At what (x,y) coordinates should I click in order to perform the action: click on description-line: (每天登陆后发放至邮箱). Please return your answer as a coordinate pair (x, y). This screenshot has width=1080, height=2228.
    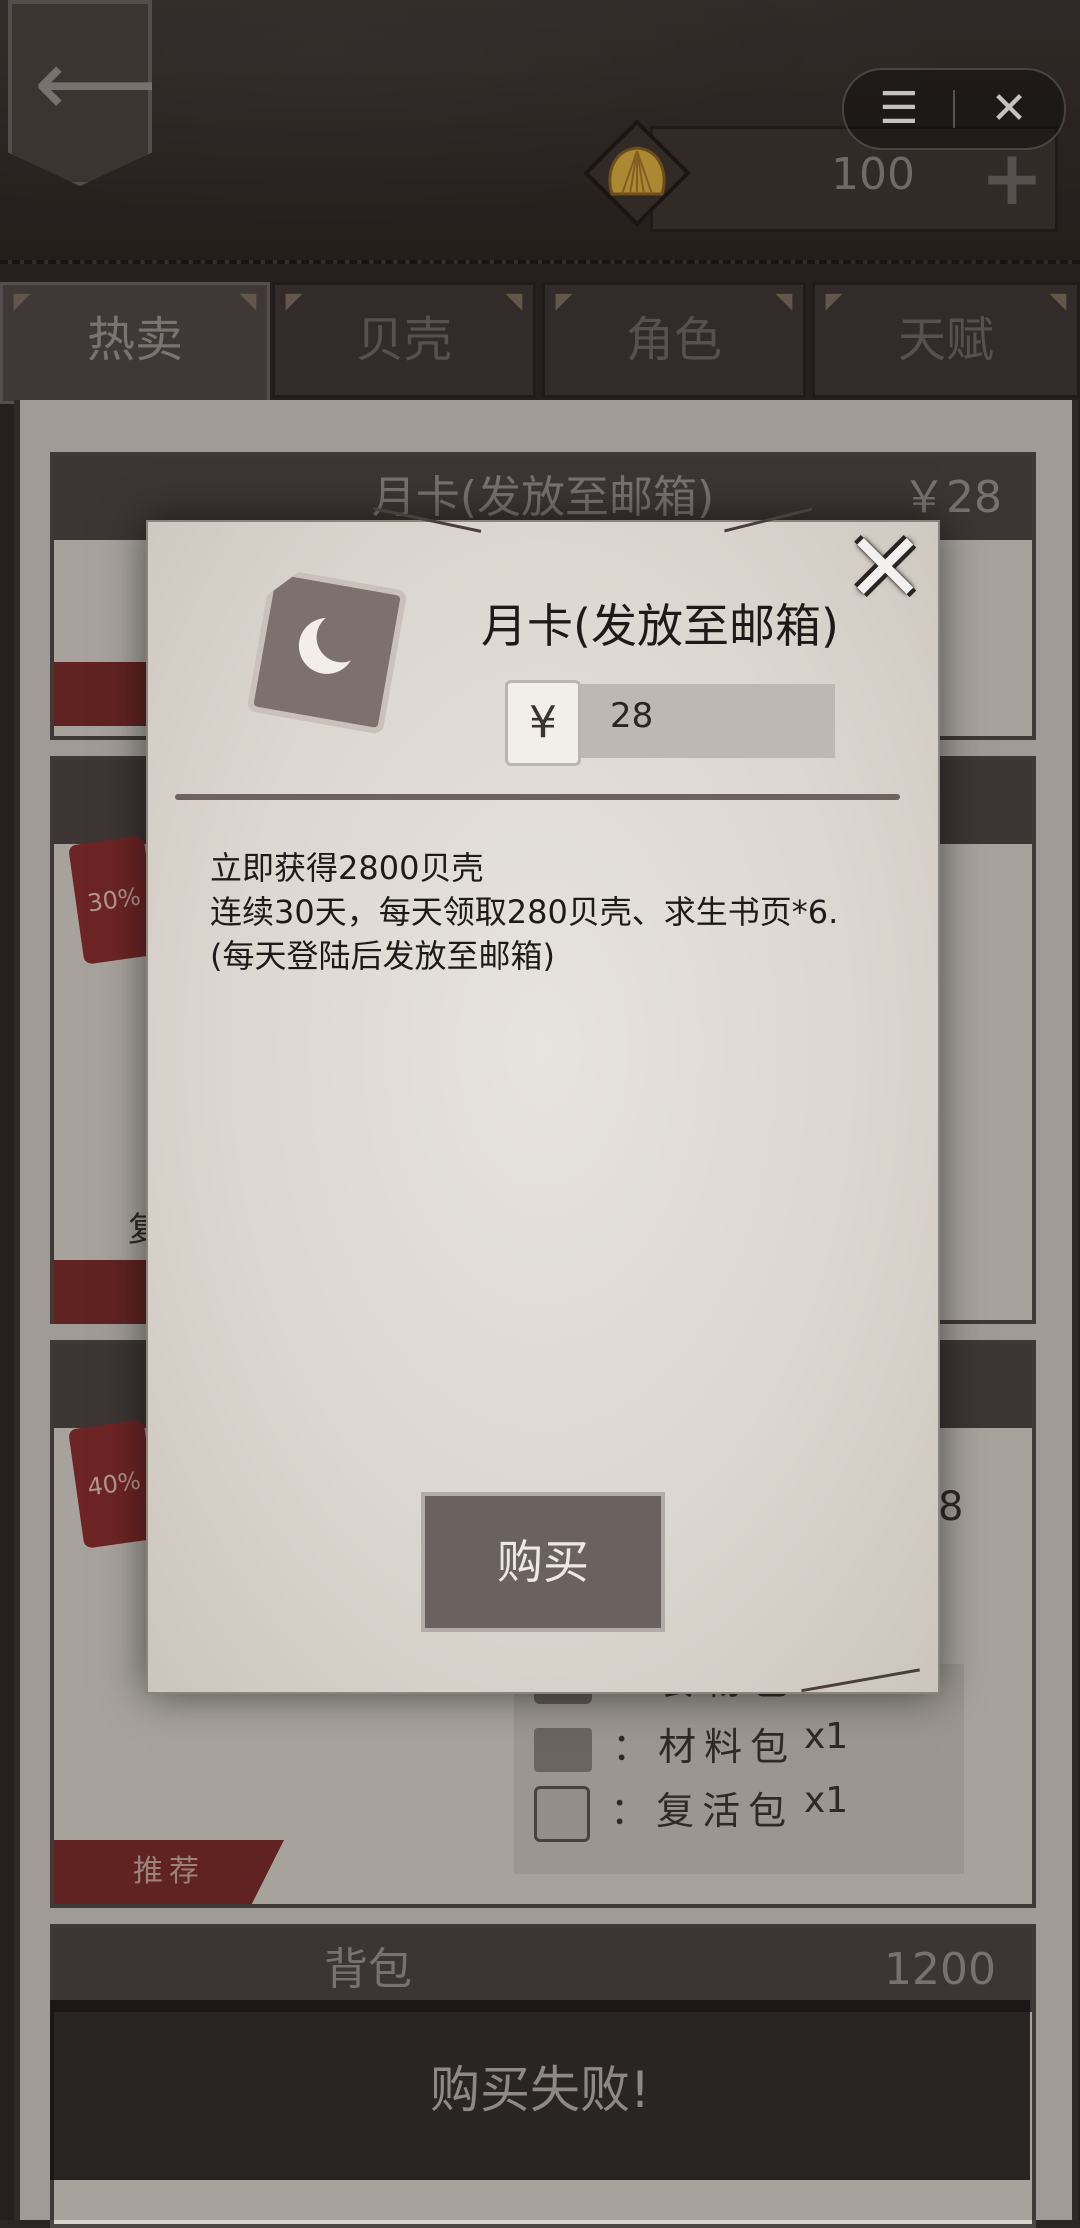
    Looking at the image, I should click on (382, 956).